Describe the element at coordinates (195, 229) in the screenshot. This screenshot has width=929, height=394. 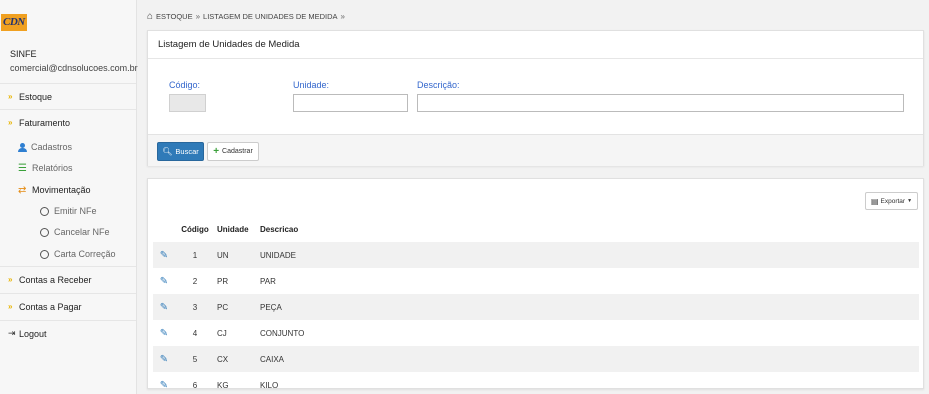
I see `column-header-codigo: Código` at that location.